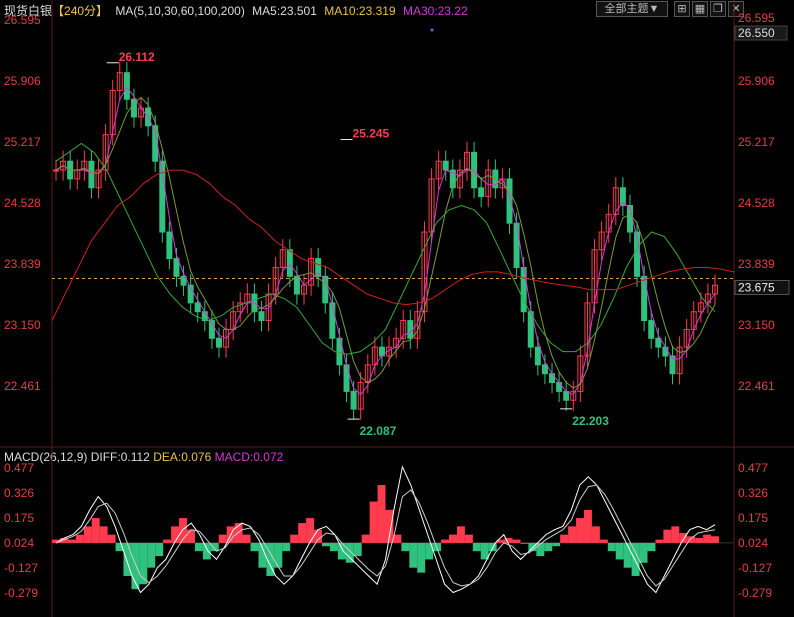  Describe the element at coordinates (756, 142) in the screenshot. I see `price-tick-right: 25.217` at that location.